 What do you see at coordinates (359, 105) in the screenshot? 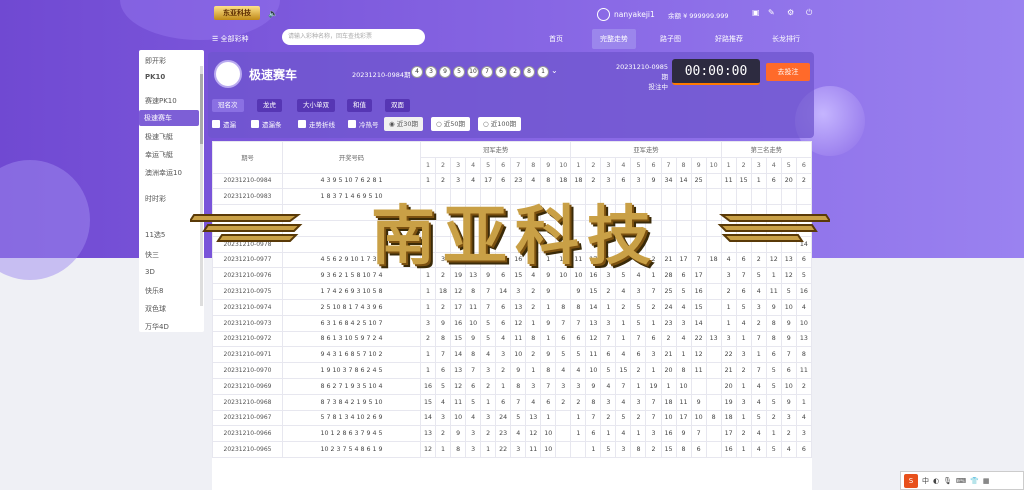
I see `tab-sum: 和值` at bounding box center [359, 105].